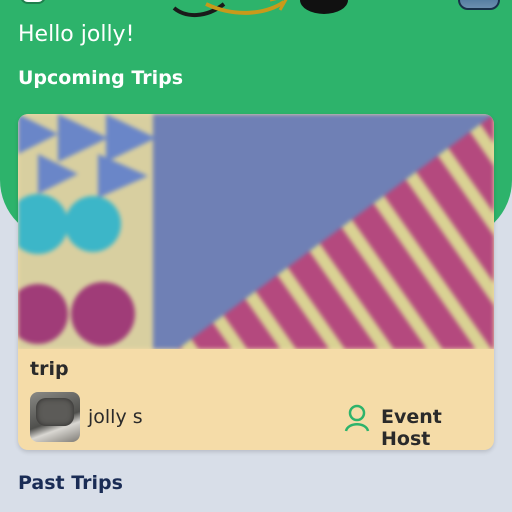  Describe the element at coordinates (55, 417) in the screenshot. I see `host-avatar` at that location.